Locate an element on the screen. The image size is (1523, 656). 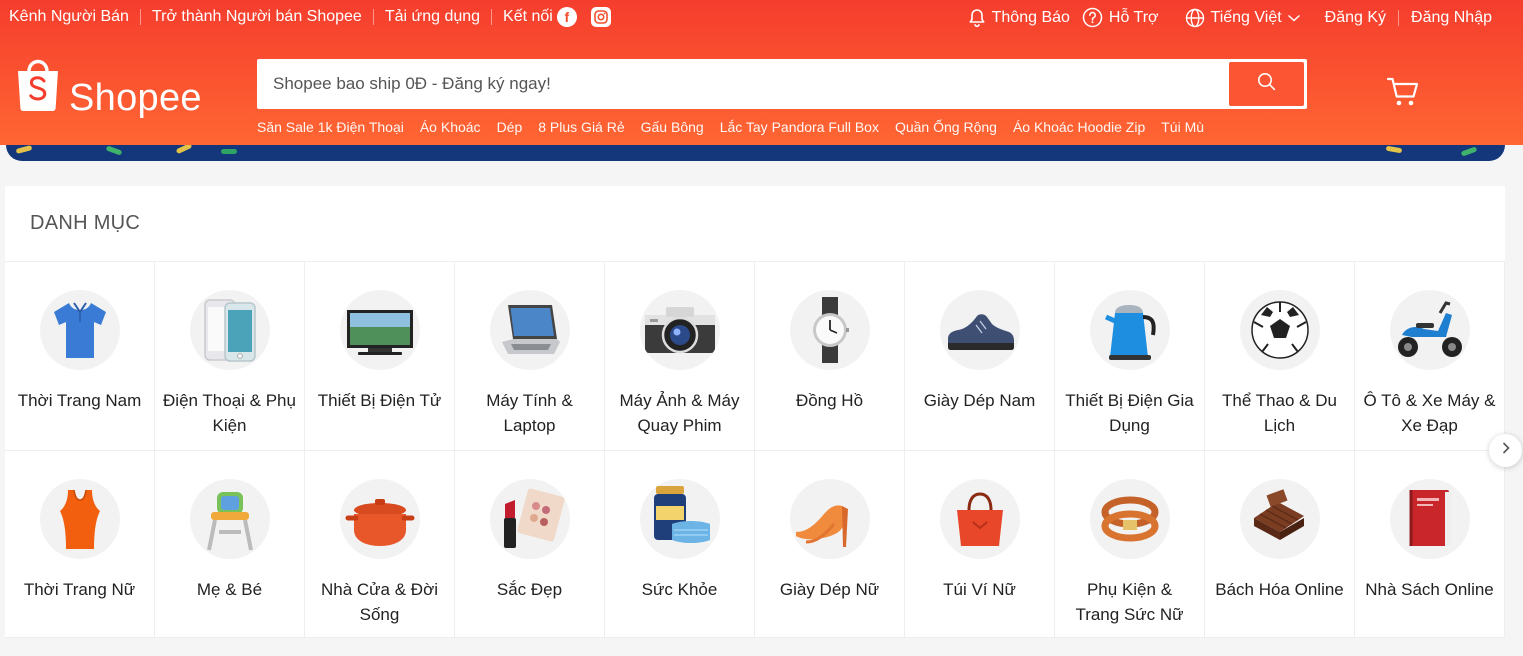
scooter-icon is located at coordinates (1429, 330).